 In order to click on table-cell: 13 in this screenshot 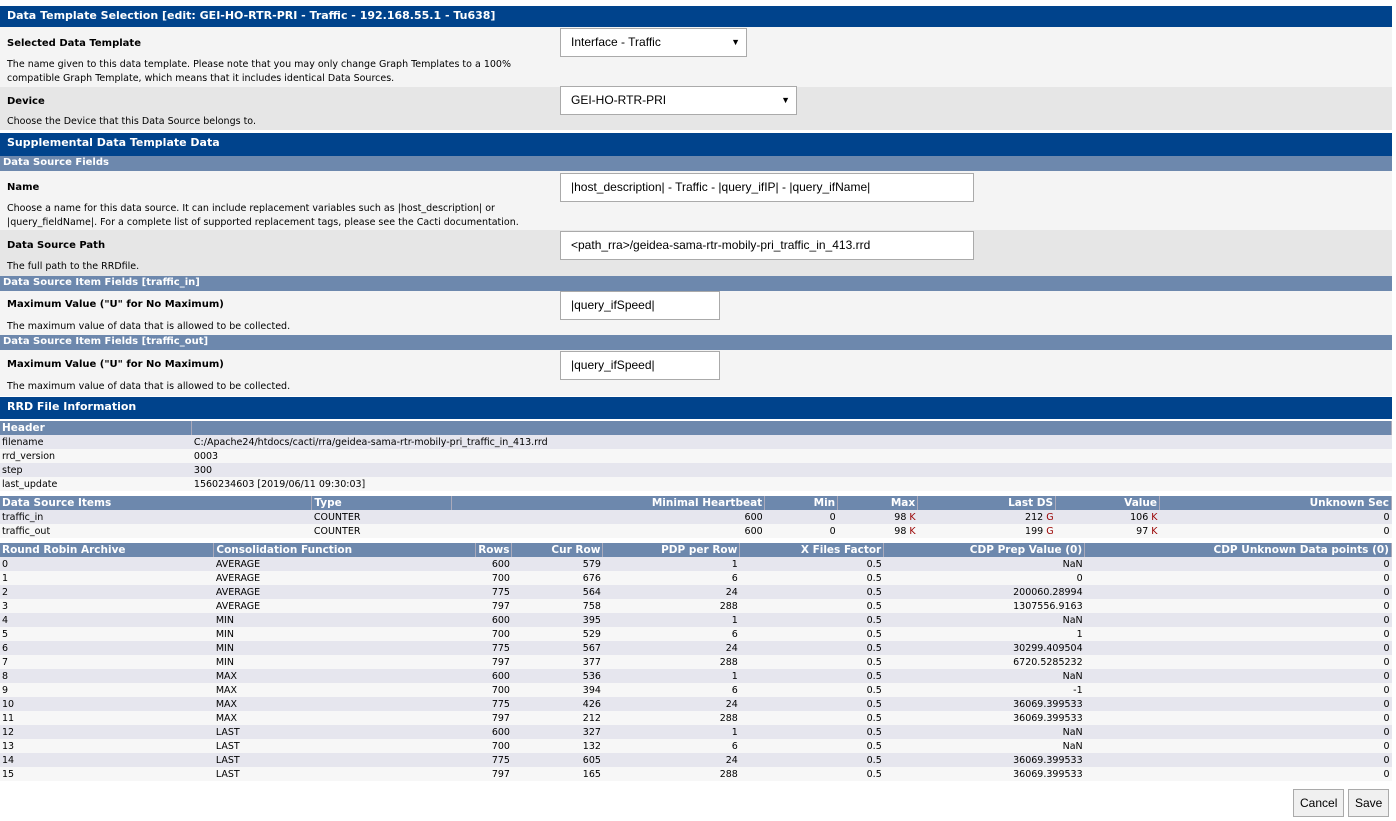, I will do `click(107, 746)`.